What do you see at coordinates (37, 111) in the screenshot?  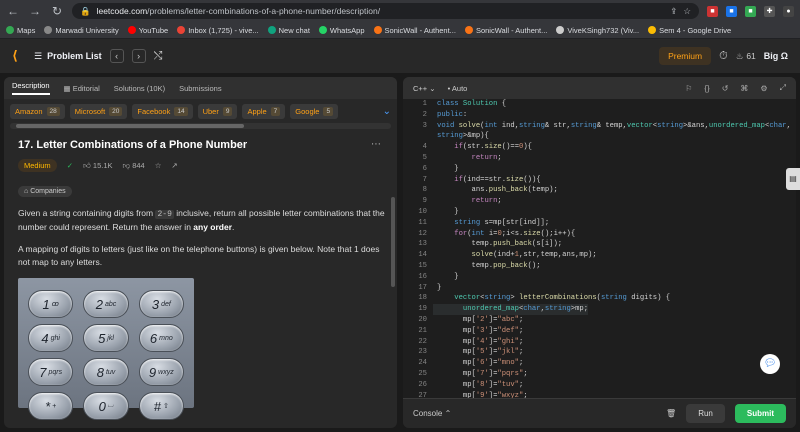 I see `company-tag: Amazon 28` at bounding box center [37, 111].